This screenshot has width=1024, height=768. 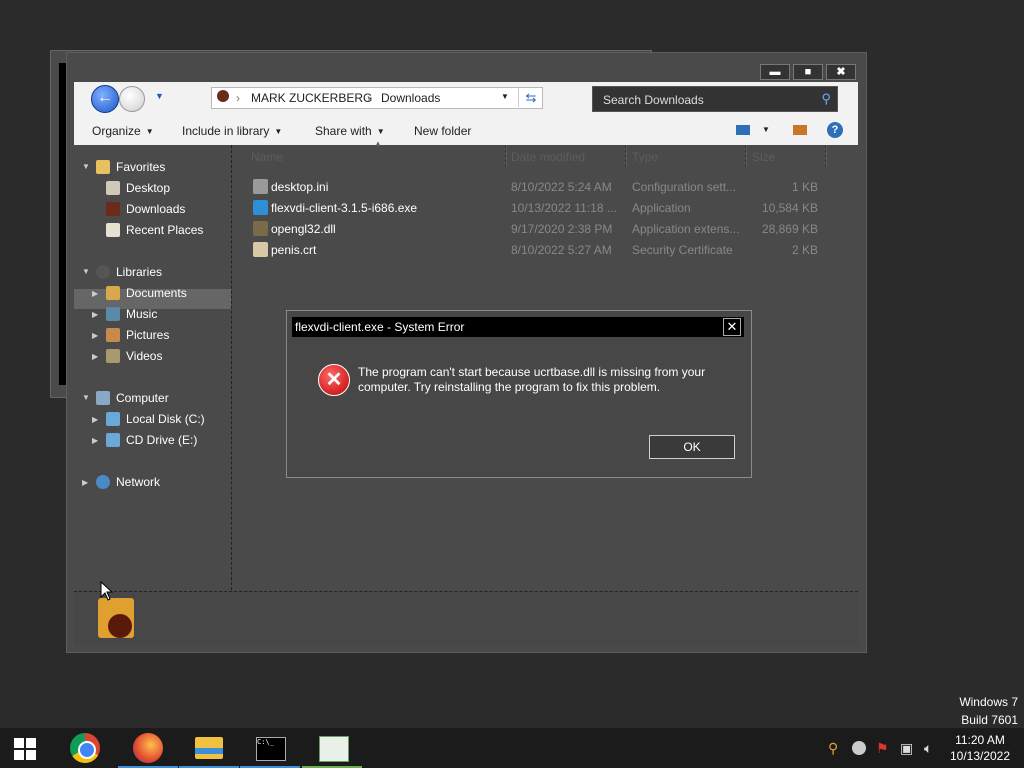 I want to click on breadcrumb-user: MARK ZUCKERBERG, so click(x=311, y=98).